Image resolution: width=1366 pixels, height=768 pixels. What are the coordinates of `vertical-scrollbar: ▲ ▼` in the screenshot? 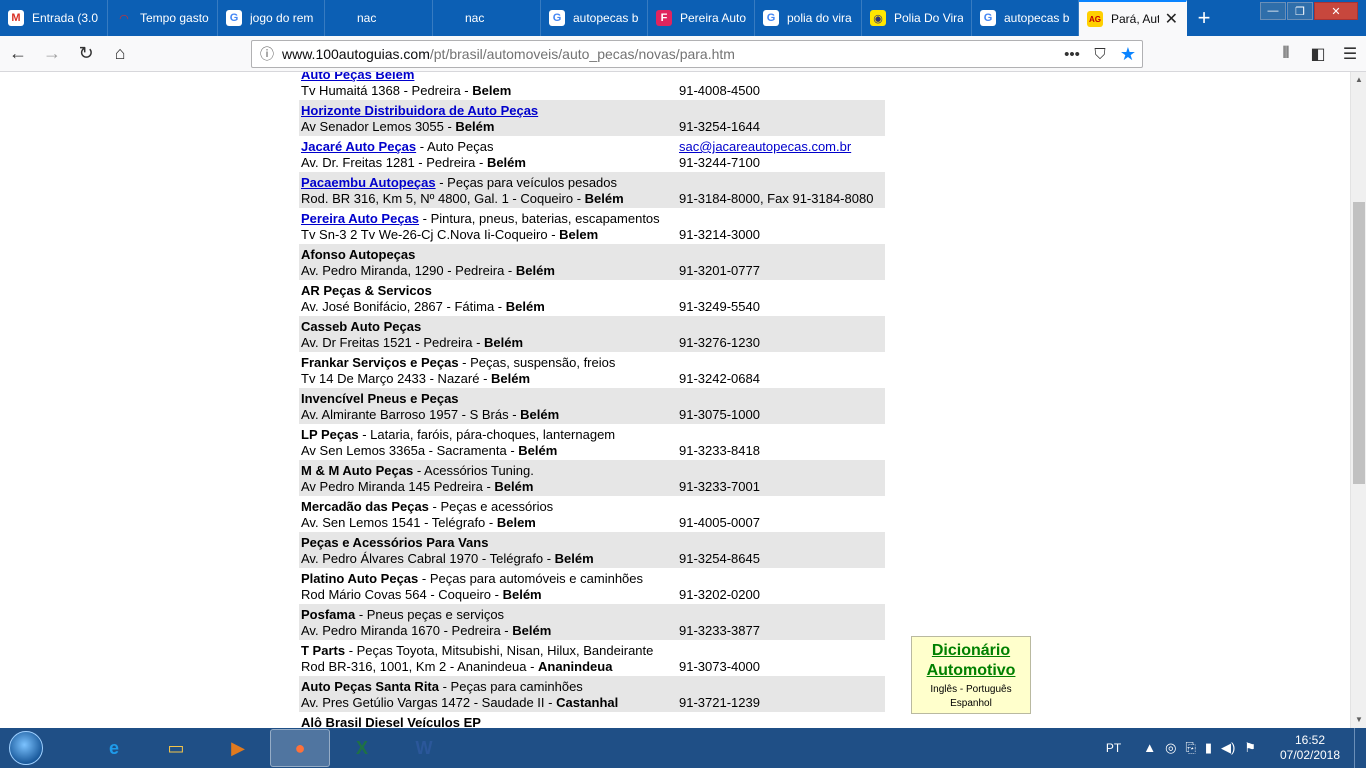 It's located at (1358, 400).